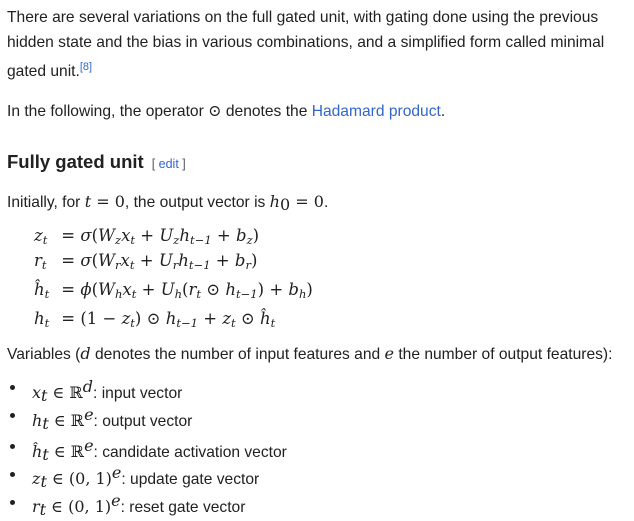  Describe the element at coordinates (376, 111) in the screenshot. I see `hadamard-product-link: Hadamard product` at that location.